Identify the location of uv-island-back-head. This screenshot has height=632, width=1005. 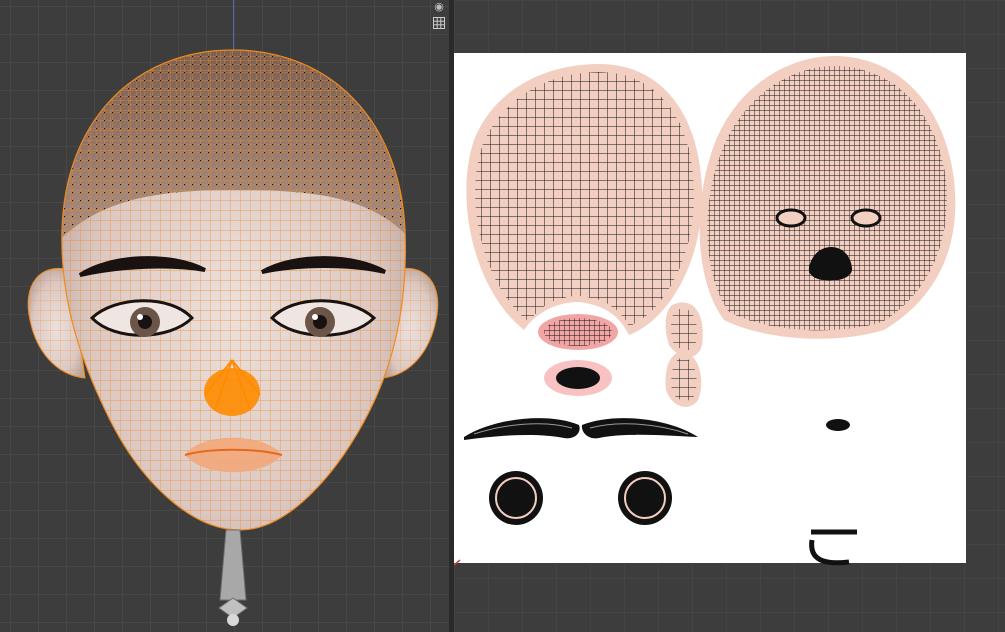
(584, 199).